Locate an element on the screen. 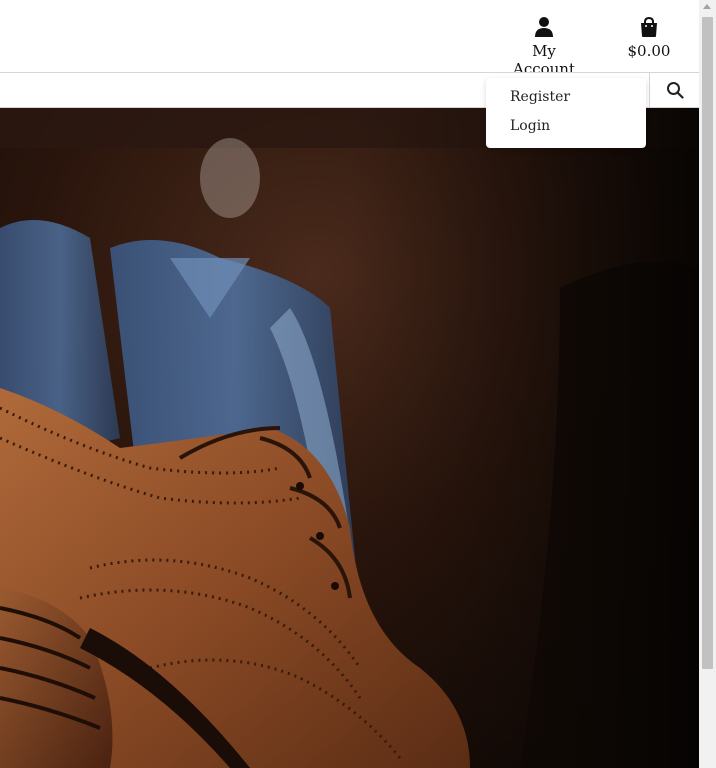 The height and width of the screenshot is (768, 716). search-icon is located at coordinates (675, 90).